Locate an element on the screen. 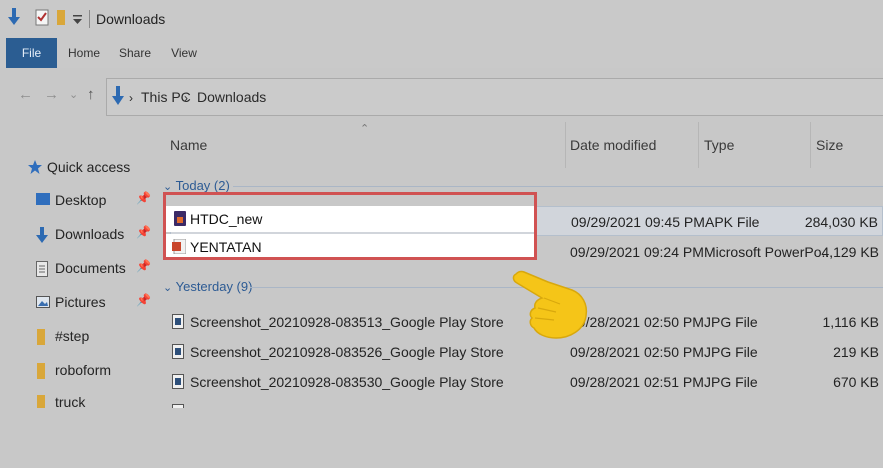 The width and height of the screenshot is (883, 468). ribbon: File Home Share View is located at coordinates (441, 53).